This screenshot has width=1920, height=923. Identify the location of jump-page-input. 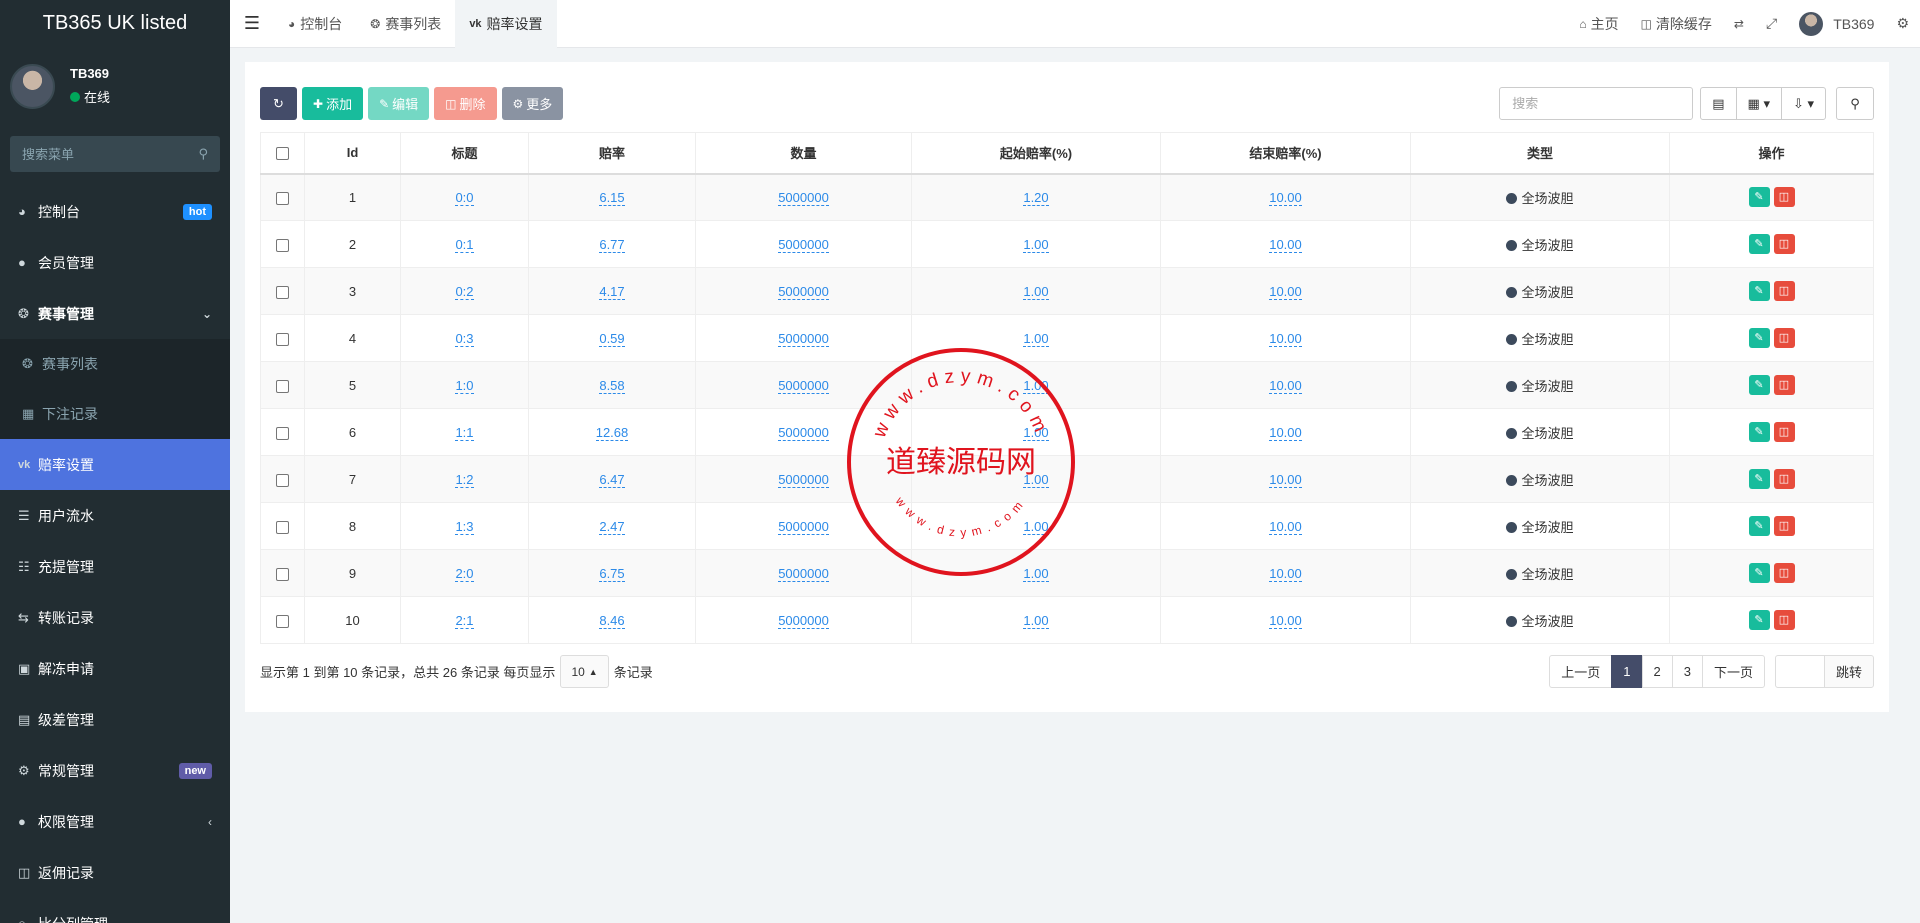
(1799, 671).